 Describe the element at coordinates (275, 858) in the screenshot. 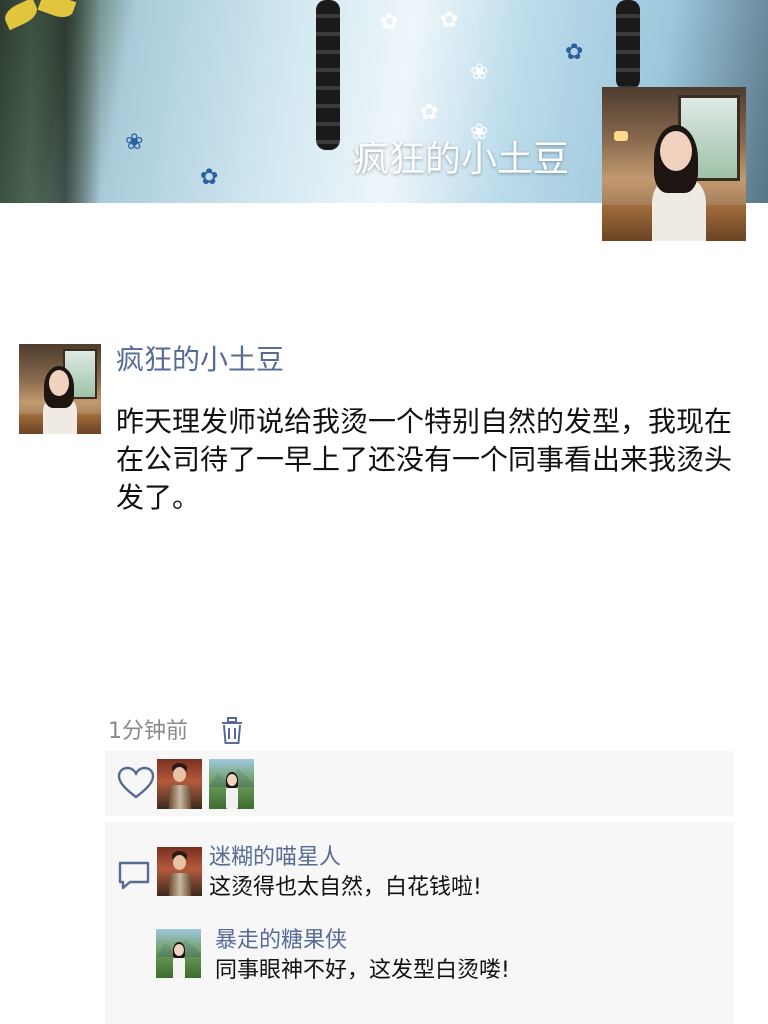

I see `comment-author: 迷糊的喵星人` at that location.